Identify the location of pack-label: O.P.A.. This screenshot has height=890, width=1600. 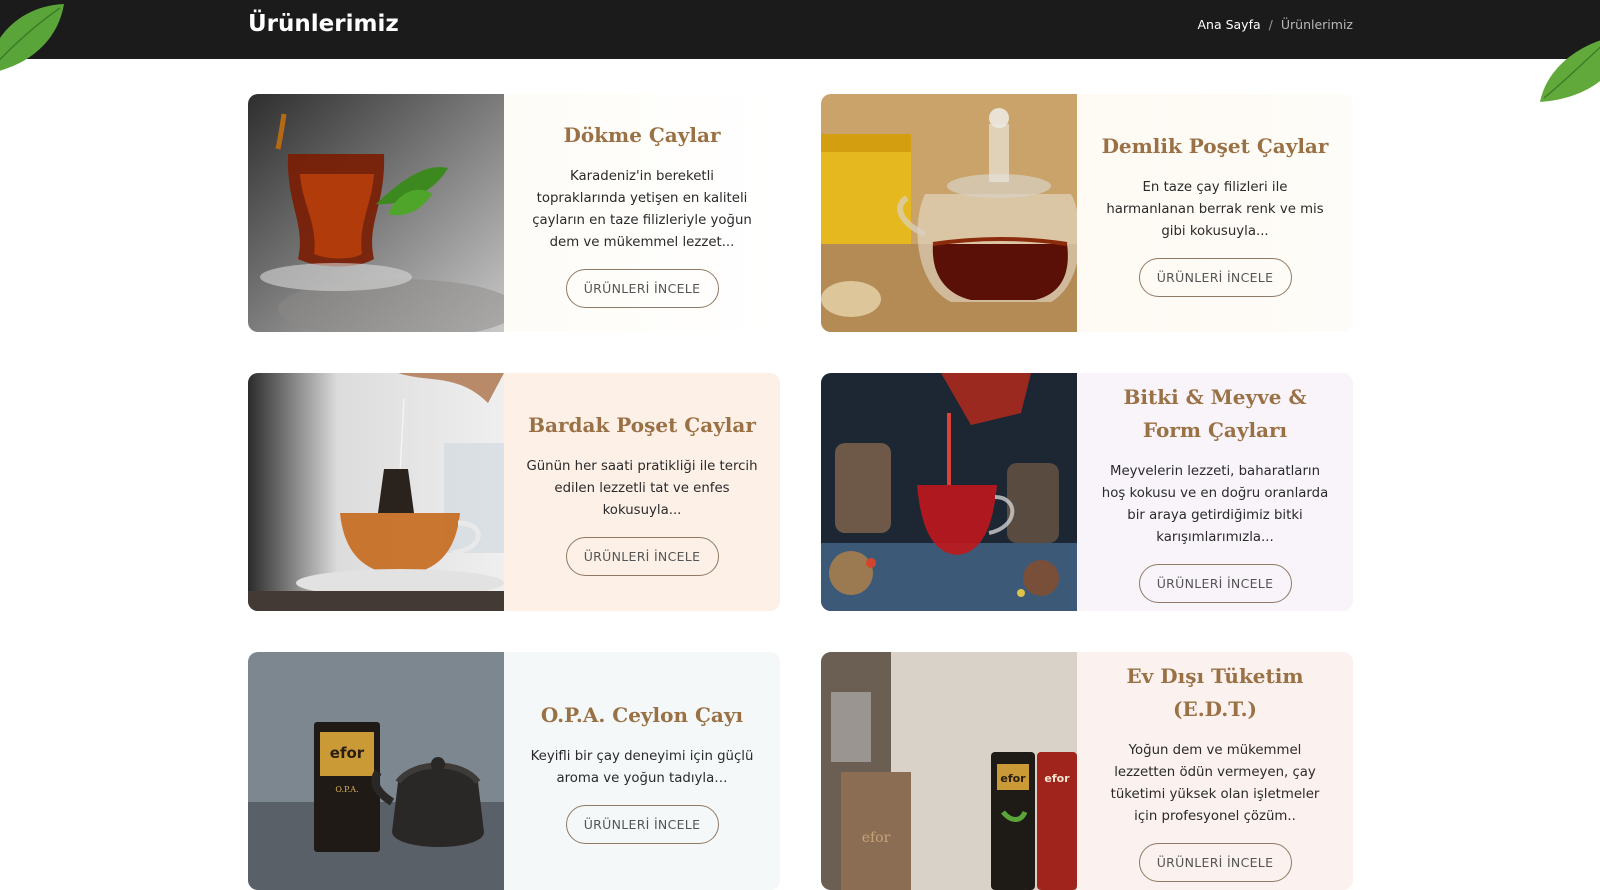
(346, 789).